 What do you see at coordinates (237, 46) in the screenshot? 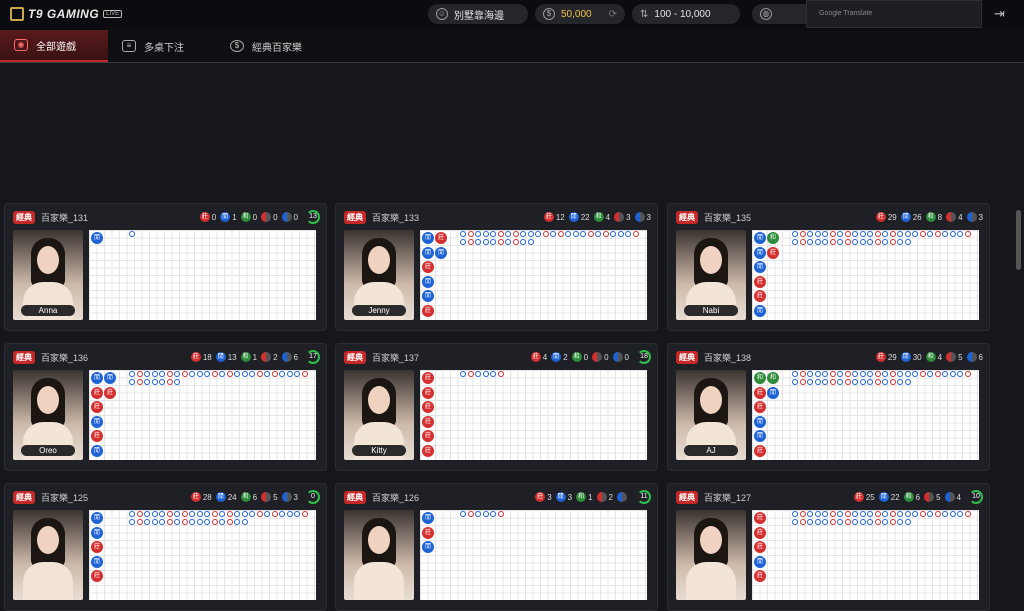
I see `baccarat-icon: $` at bounding box center [237, 46].